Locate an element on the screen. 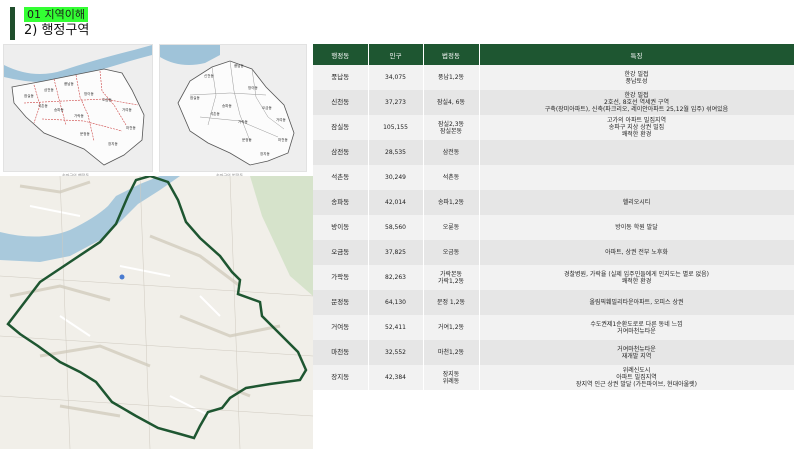  legal-dong-line: 잠실2,3동 is located at coordinates (451, 124).